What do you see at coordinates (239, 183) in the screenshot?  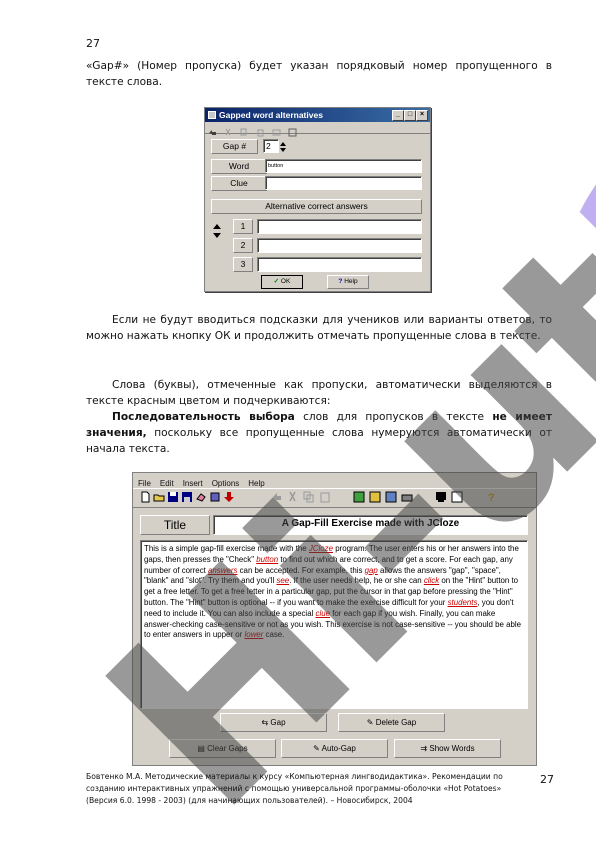 I see `clue-label: Clue` at bounding box center [239, 183].